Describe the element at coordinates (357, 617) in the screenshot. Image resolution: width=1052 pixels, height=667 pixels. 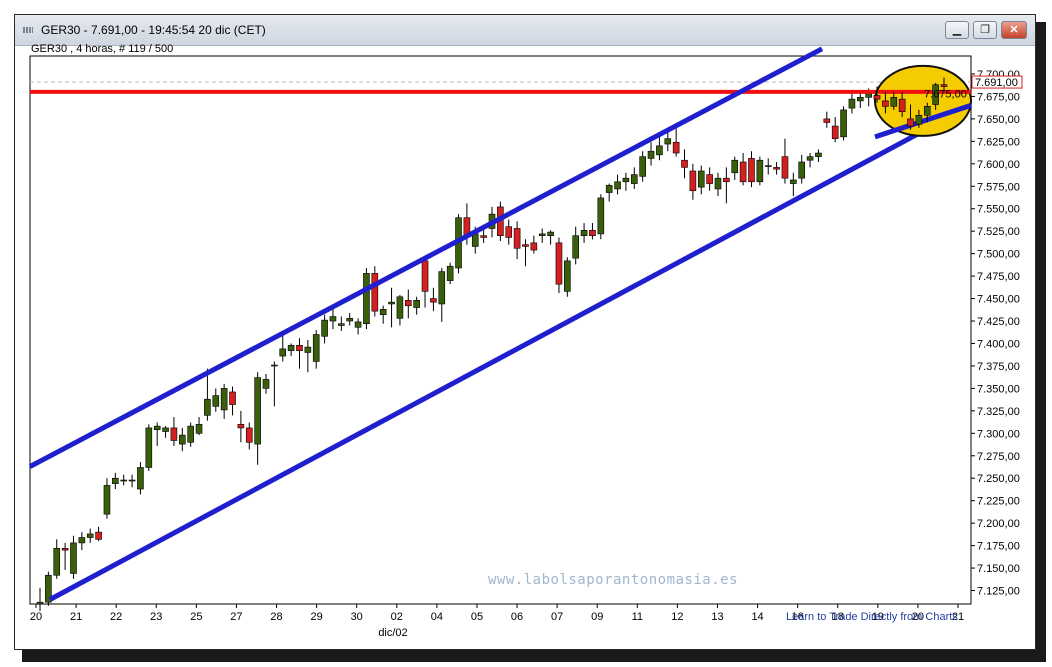
I see `x-tick-label: 30` at that location.